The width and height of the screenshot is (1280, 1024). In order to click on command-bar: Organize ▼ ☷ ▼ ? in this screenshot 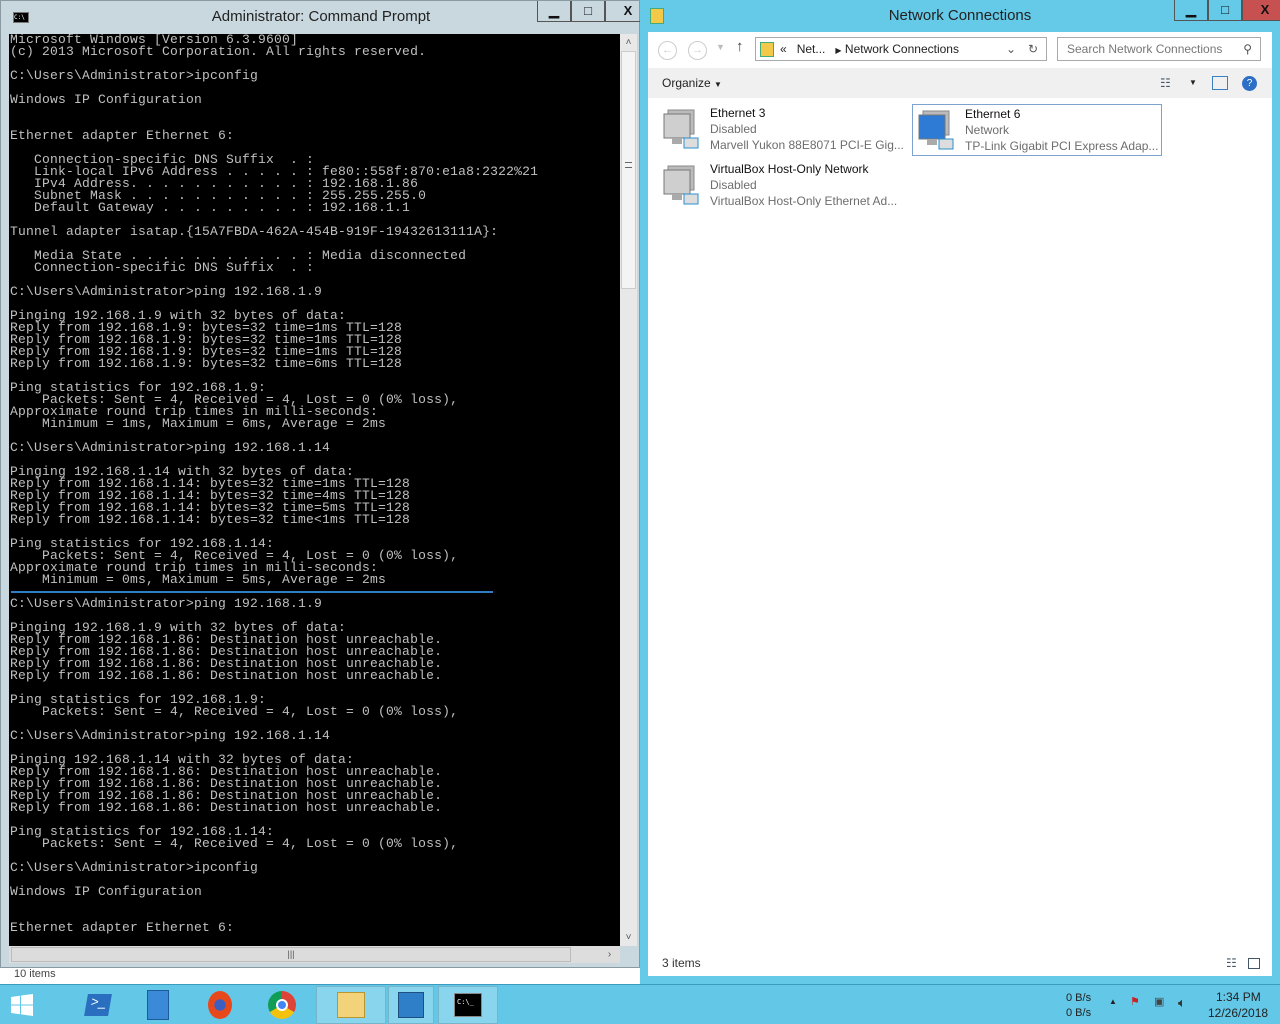, I will do `click(960, 83)`.